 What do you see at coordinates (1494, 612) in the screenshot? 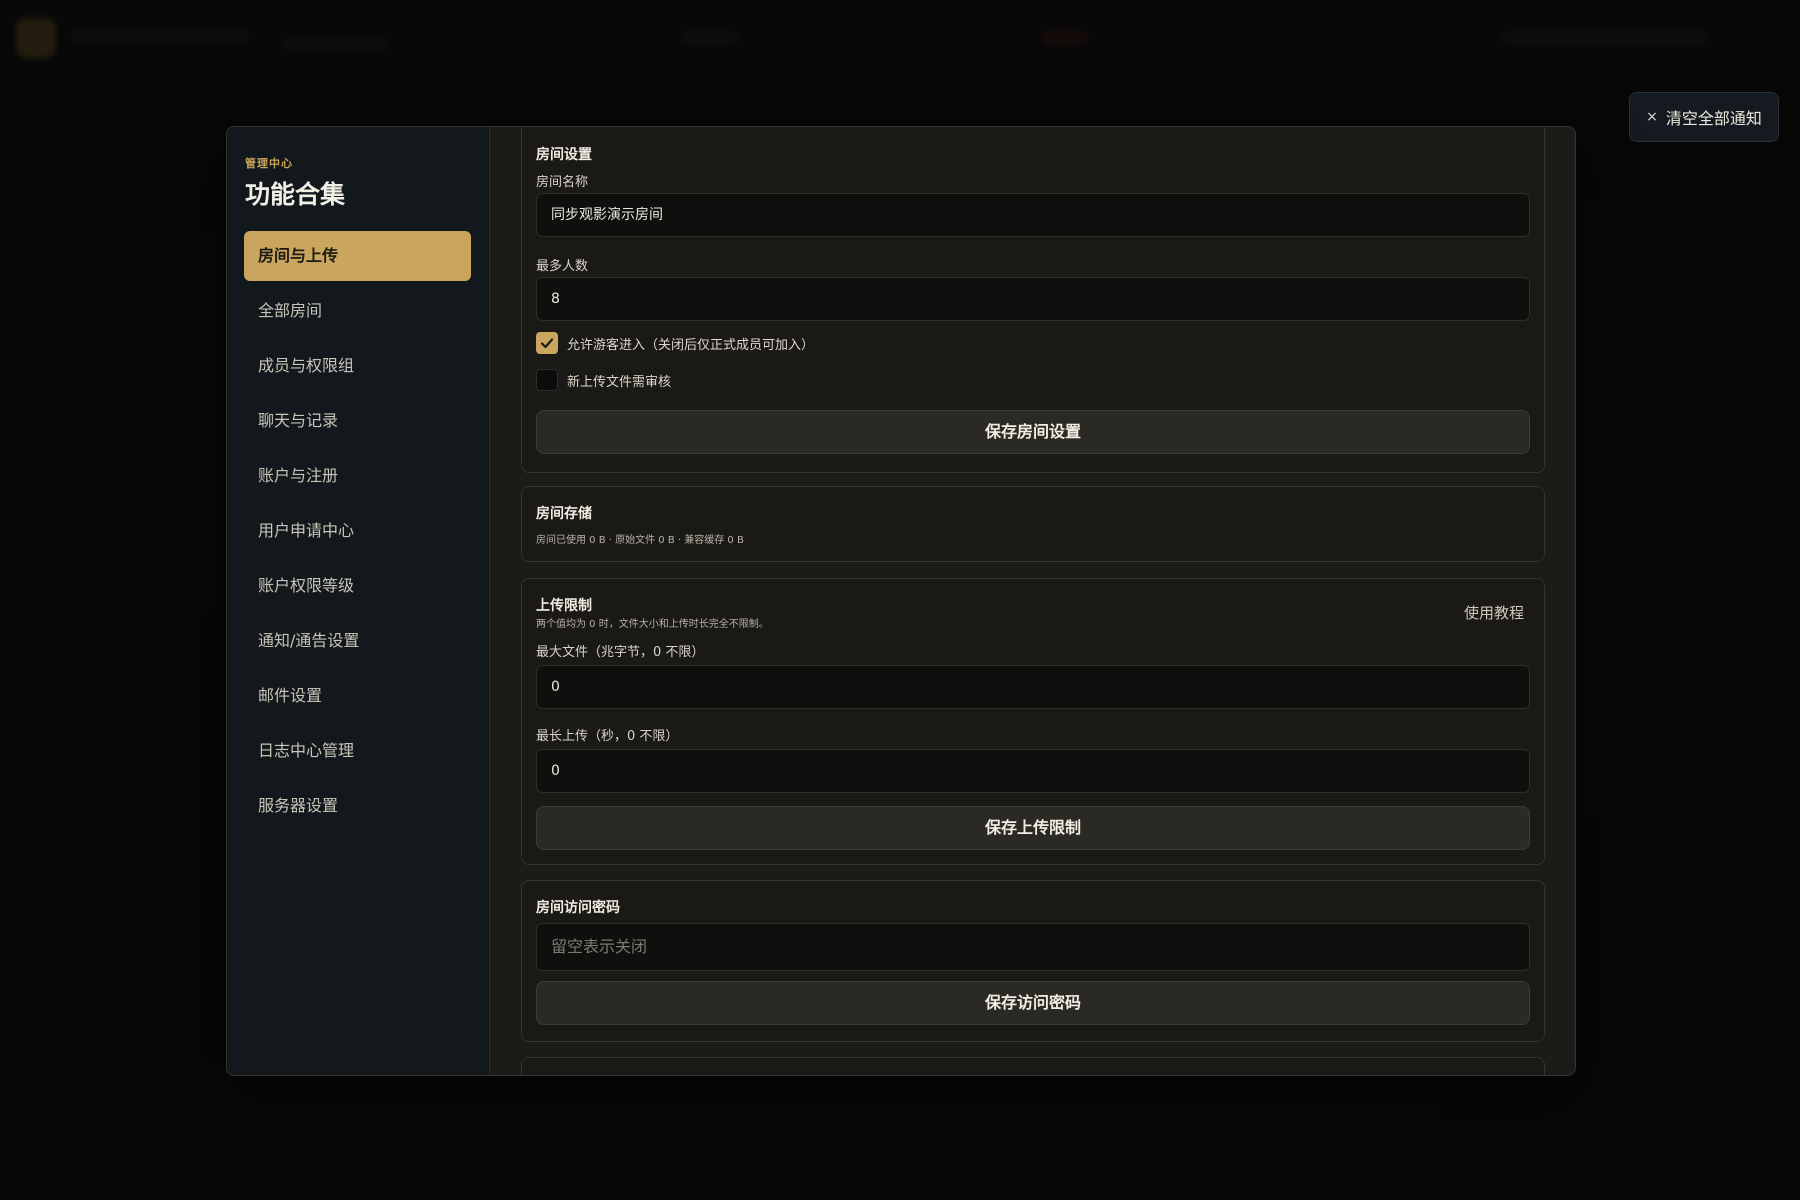
I see `tutorial-link: 使用教程` at bounding box center [1494, 612].